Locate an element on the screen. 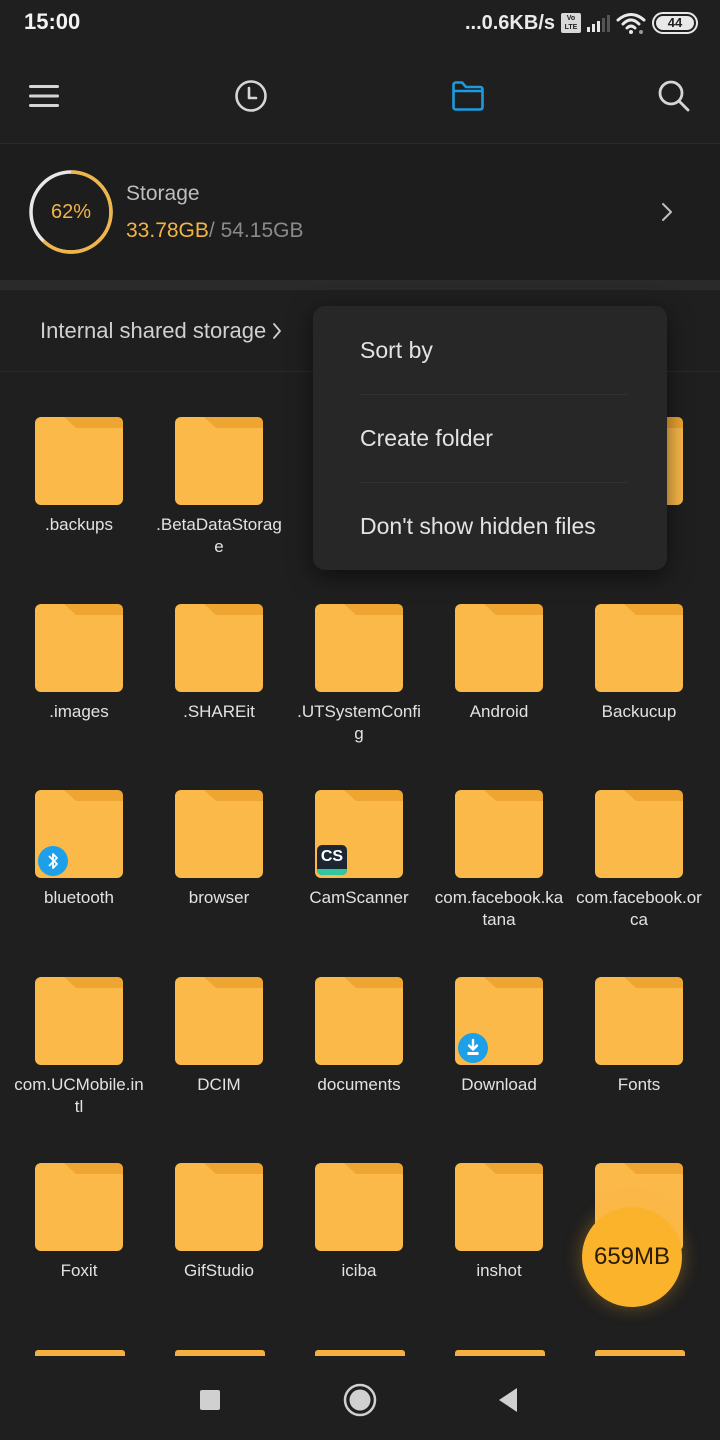  folder-shareit: .SHAREit is located at coordinates (219, 652).